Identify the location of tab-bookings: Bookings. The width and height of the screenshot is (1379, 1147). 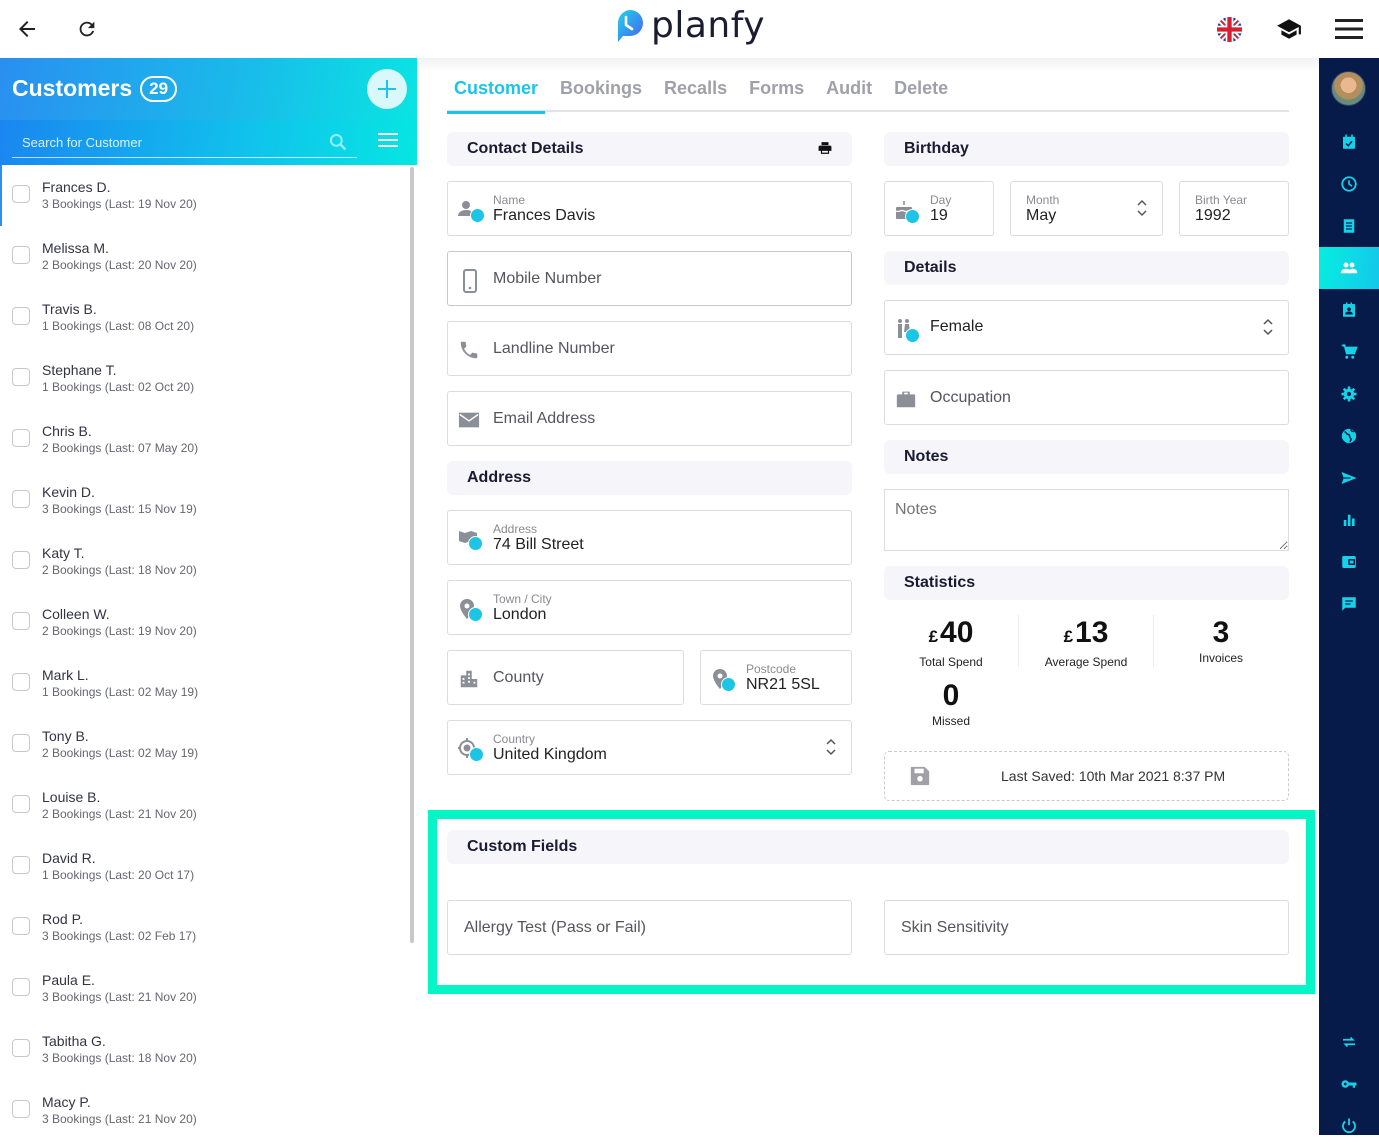
(601, 94).